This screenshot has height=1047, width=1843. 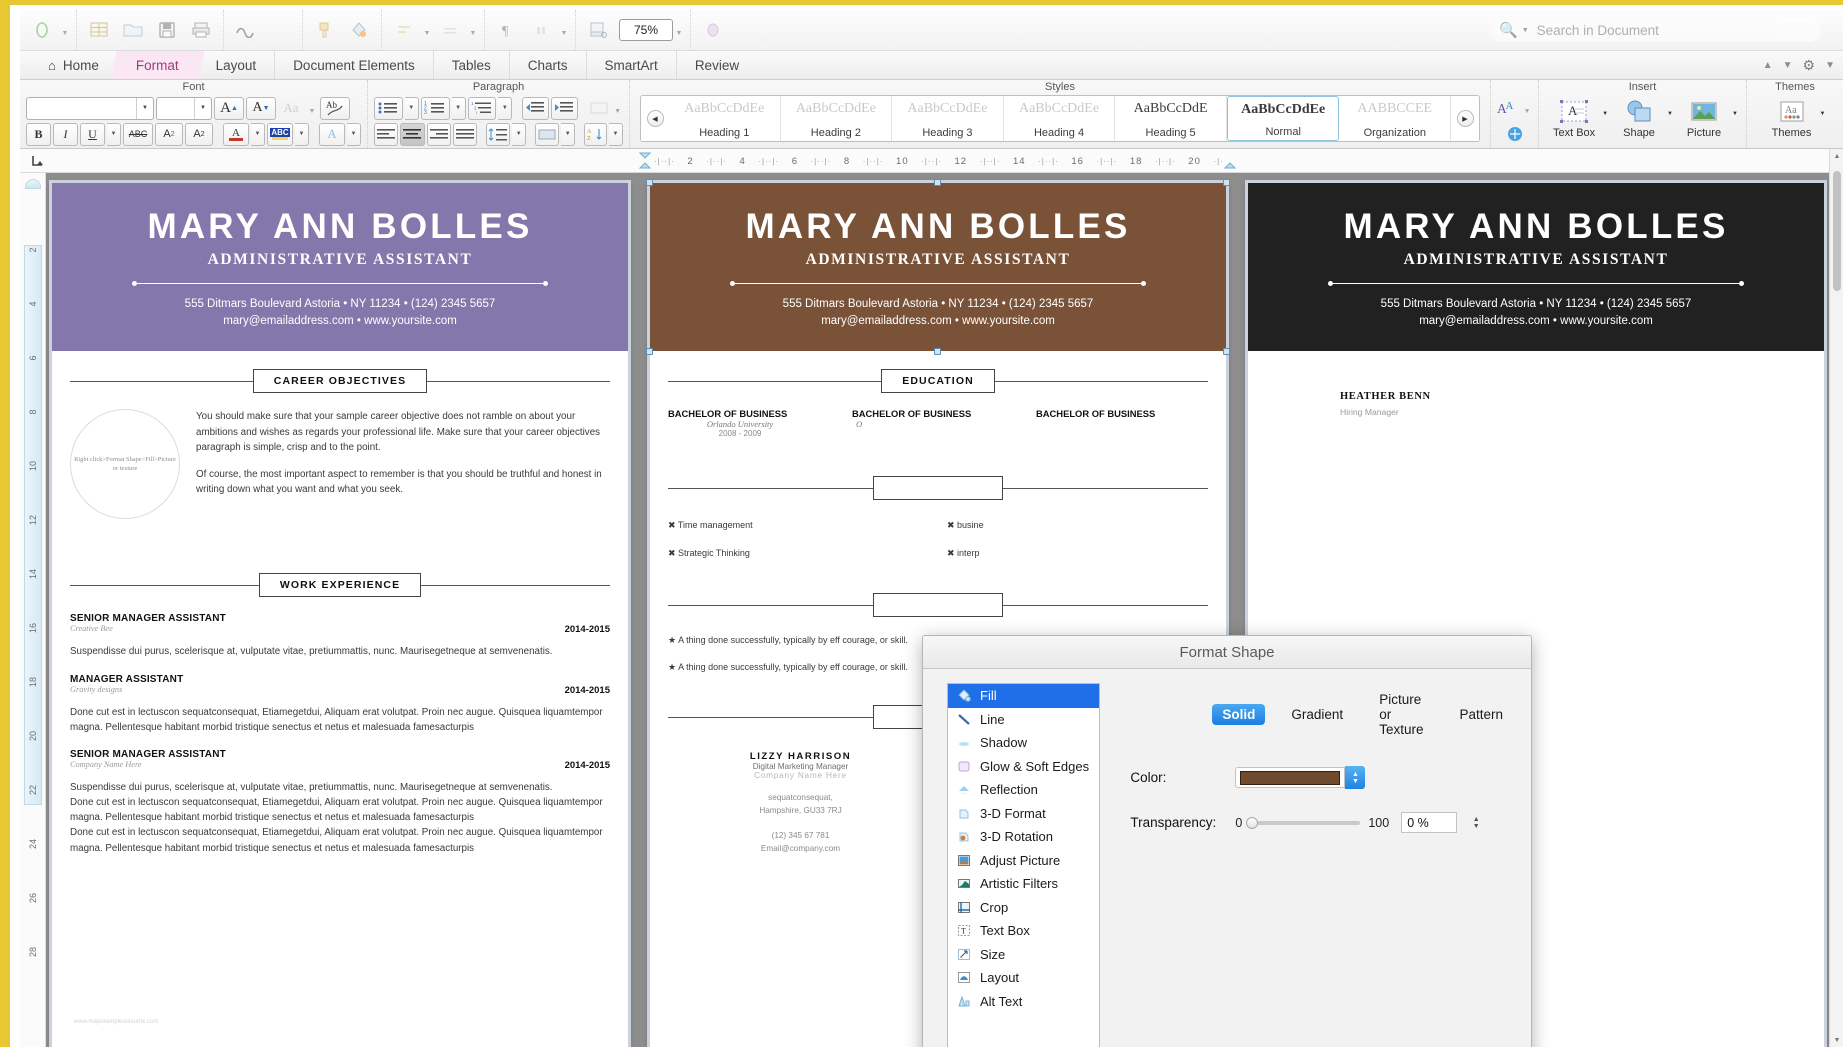 I want to click on fs-category-layout: Layout, so click(x=1023, y=978).